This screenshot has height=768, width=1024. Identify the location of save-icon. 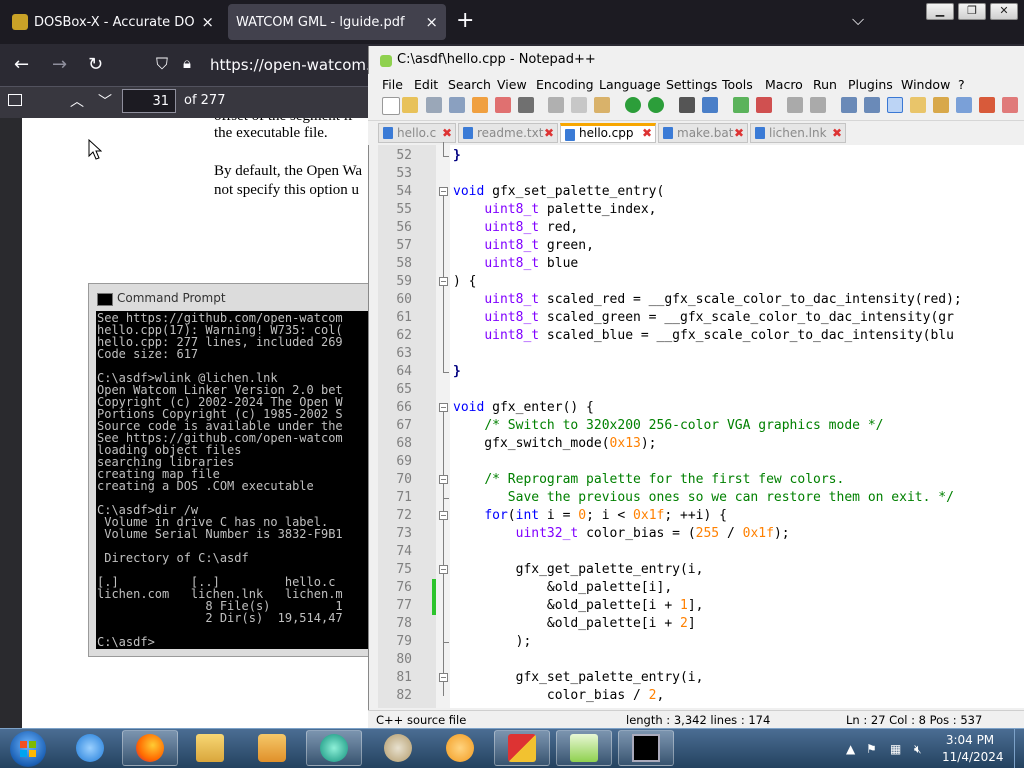
(434, 105).